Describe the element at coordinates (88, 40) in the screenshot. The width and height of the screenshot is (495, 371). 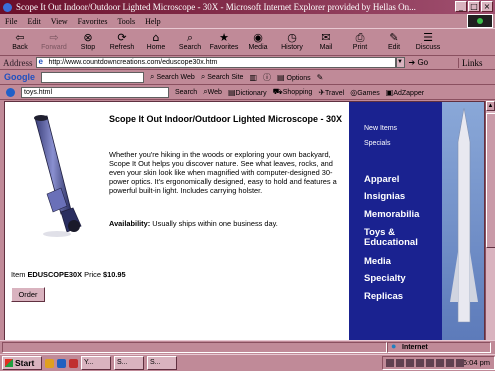
I see `stop-button: ⊗ Stop` at that location.